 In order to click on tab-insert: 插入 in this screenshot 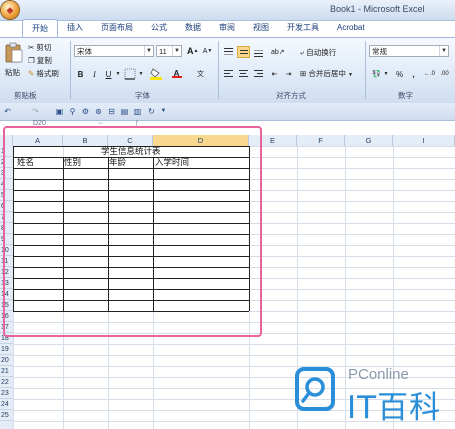, I will do `click(75, 27)`.